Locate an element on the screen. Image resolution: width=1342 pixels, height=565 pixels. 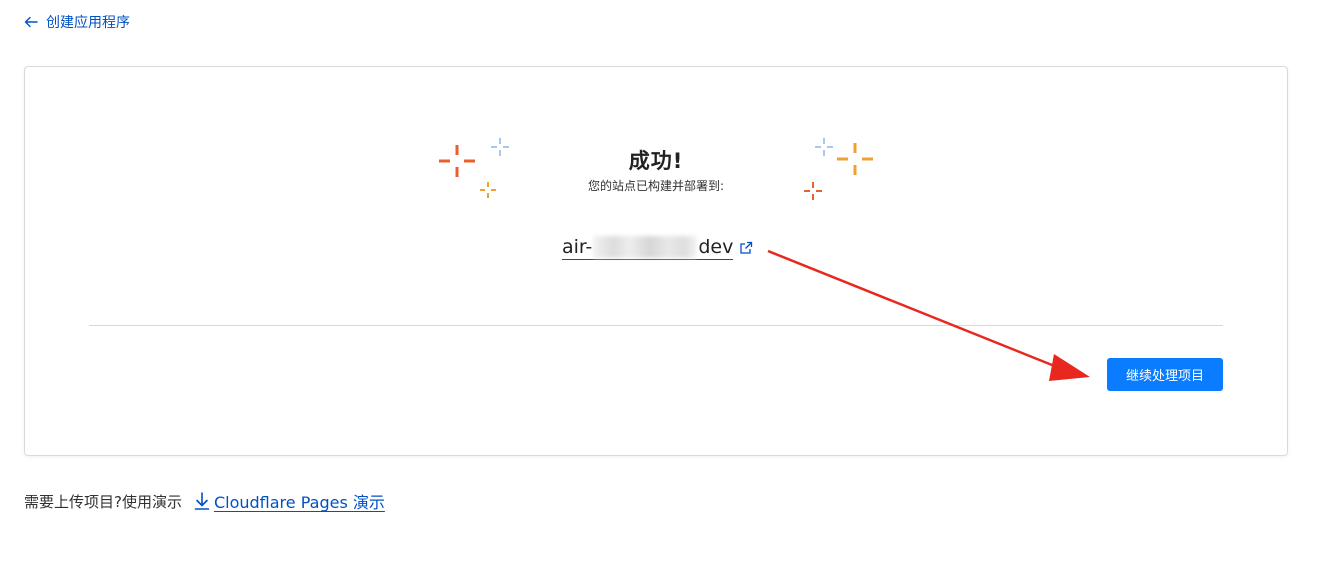
success-title: 成功! is located at coordinates (656, 161).